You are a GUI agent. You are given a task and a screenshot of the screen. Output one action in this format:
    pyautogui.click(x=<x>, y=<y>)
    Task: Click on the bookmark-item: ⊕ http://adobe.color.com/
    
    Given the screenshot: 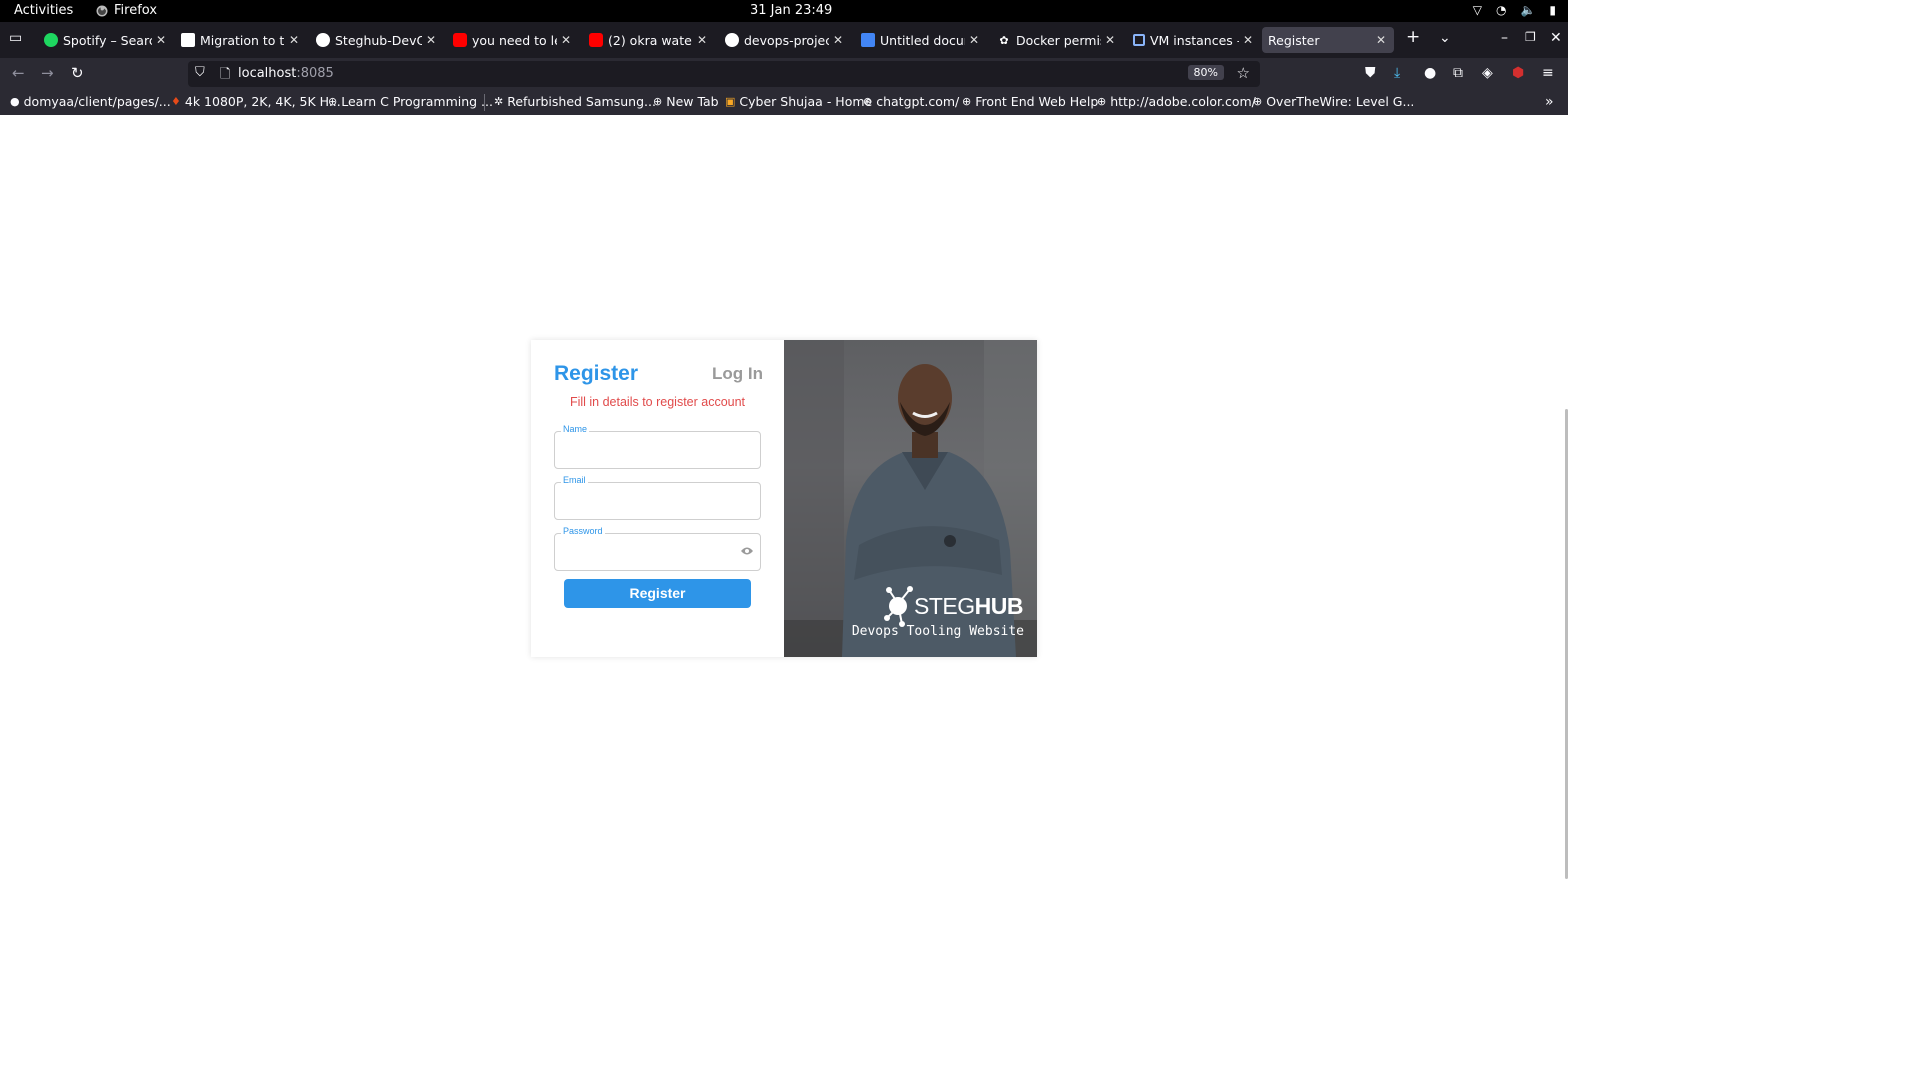 What is the action you would take?
    pyautogui.click(x=1176, y=101)
    